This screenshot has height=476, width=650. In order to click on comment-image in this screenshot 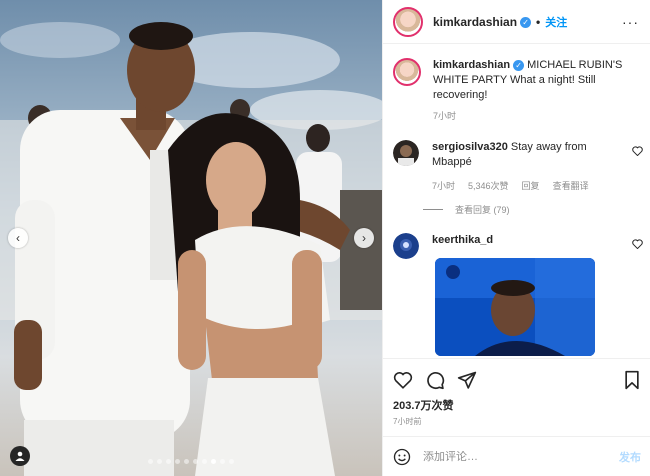, I will do `click(515, 307)`.